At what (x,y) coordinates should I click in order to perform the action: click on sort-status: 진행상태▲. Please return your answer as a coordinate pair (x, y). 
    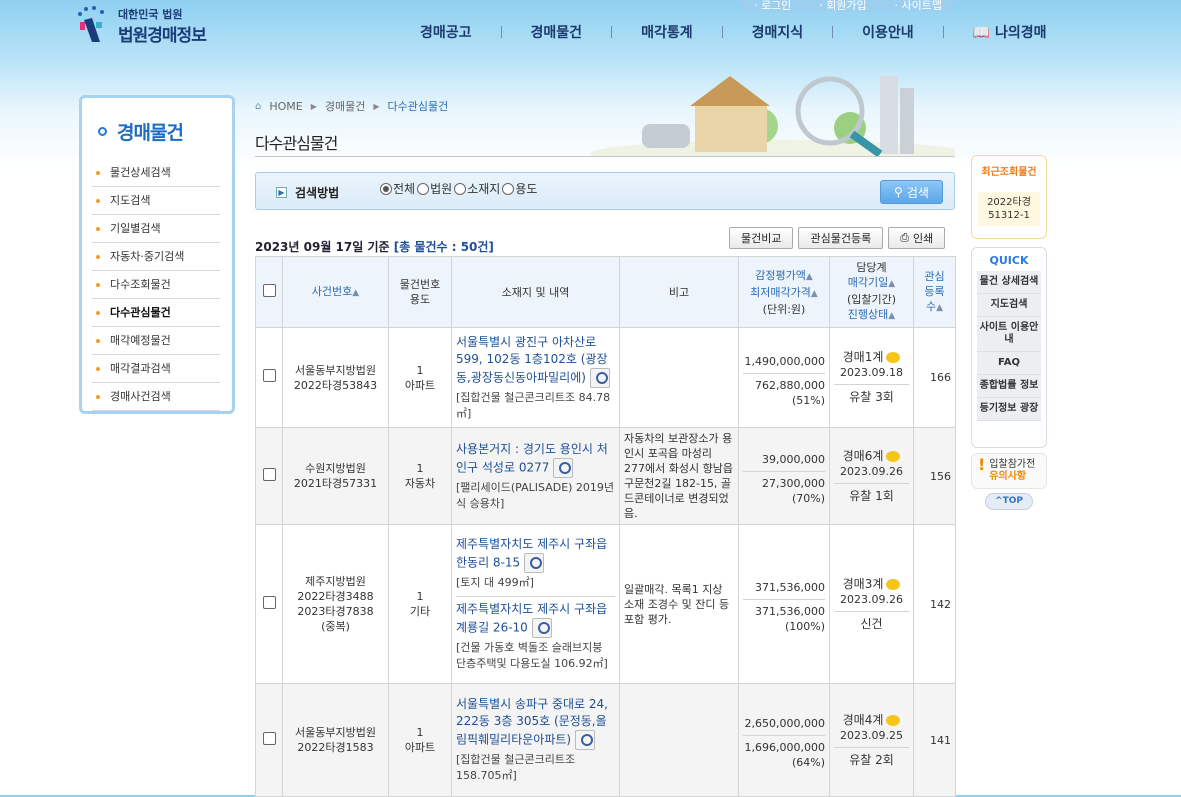
    Looking at the image, I should click on (871, 315).